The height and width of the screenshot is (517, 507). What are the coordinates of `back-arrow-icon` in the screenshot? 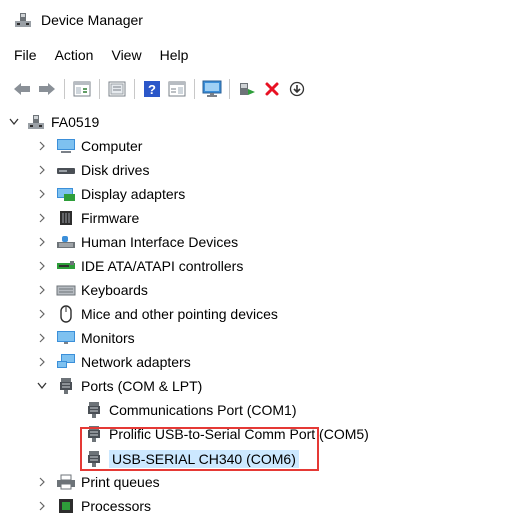 It's located at (22, 89).